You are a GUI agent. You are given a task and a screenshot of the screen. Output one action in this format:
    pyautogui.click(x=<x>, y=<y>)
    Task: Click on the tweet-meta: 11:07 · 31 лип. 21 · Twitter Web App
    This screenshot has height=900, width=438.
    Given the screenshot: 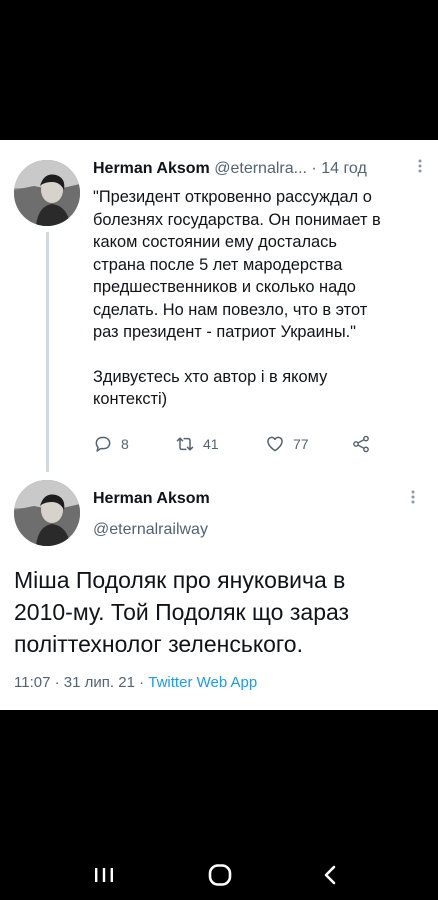 What is the action you would take?
    pyautogui.click(x=135, y=682)
    